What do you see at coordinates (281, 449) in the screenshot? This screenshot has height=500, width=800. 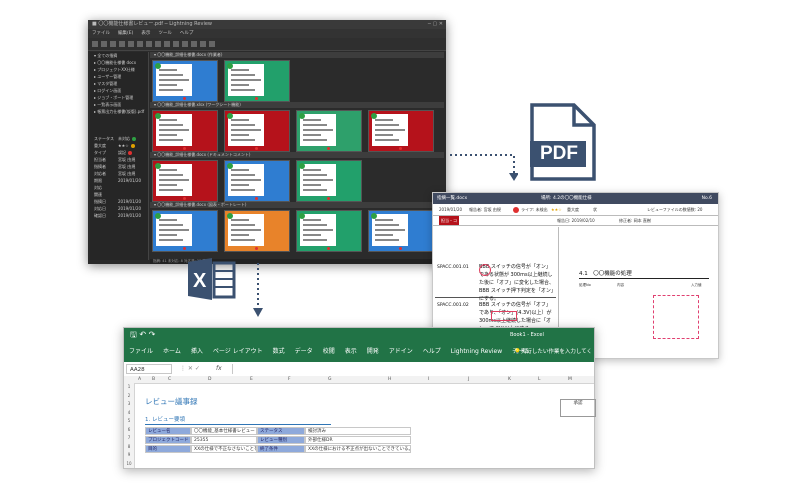 I see `table-header-cell: 終了条件` at bounding box center [281, 449].